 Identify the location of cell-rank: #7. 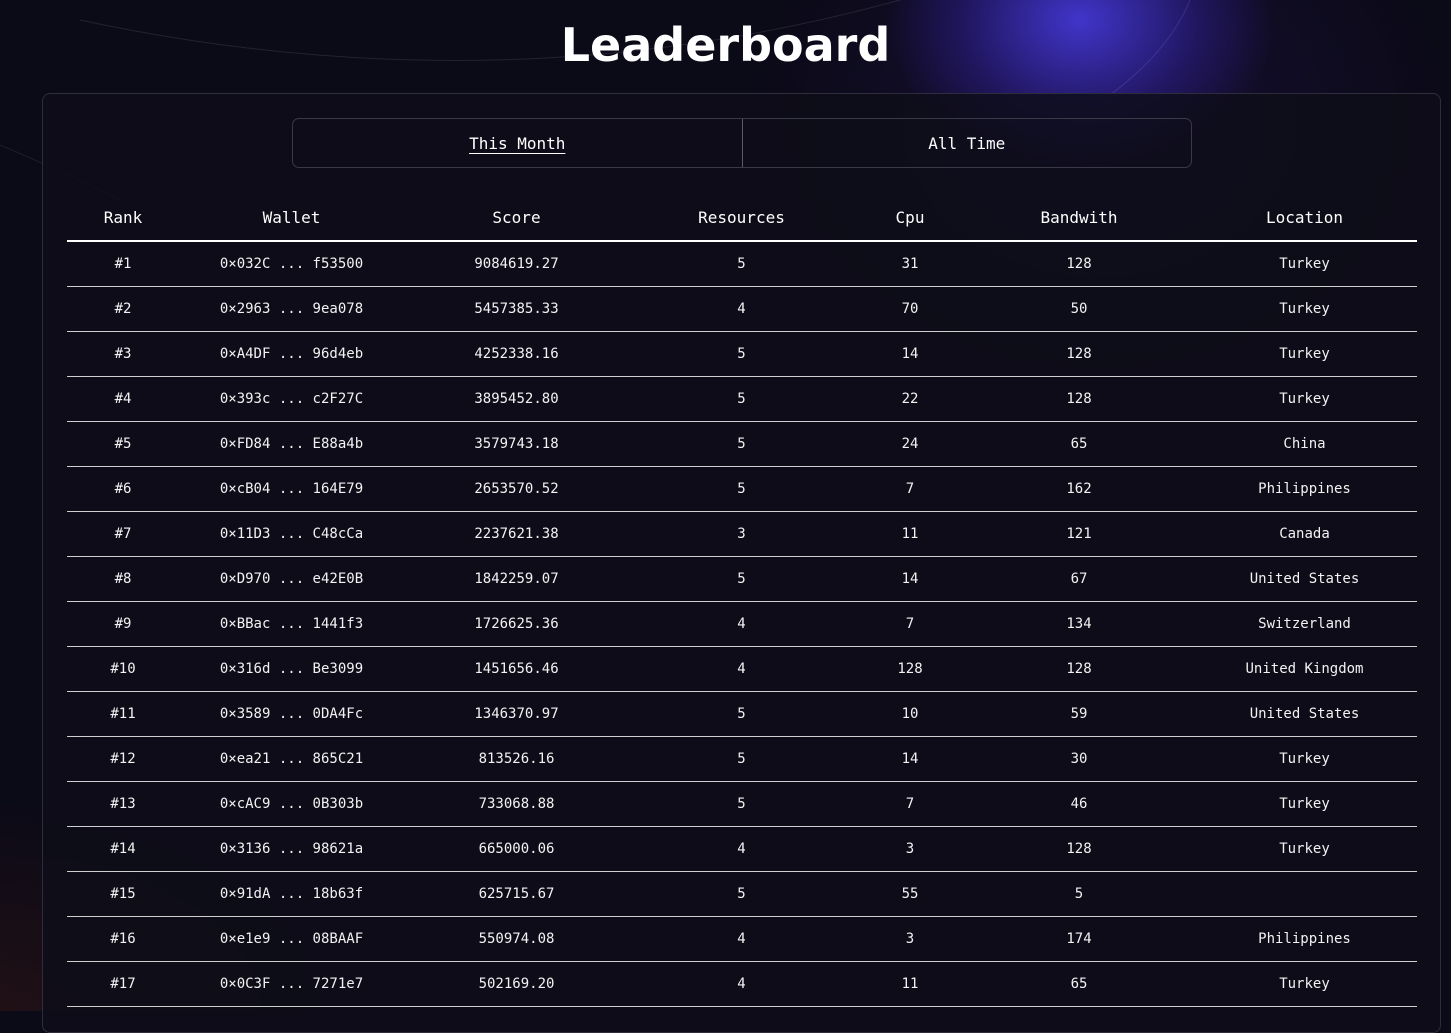
(123, 534).